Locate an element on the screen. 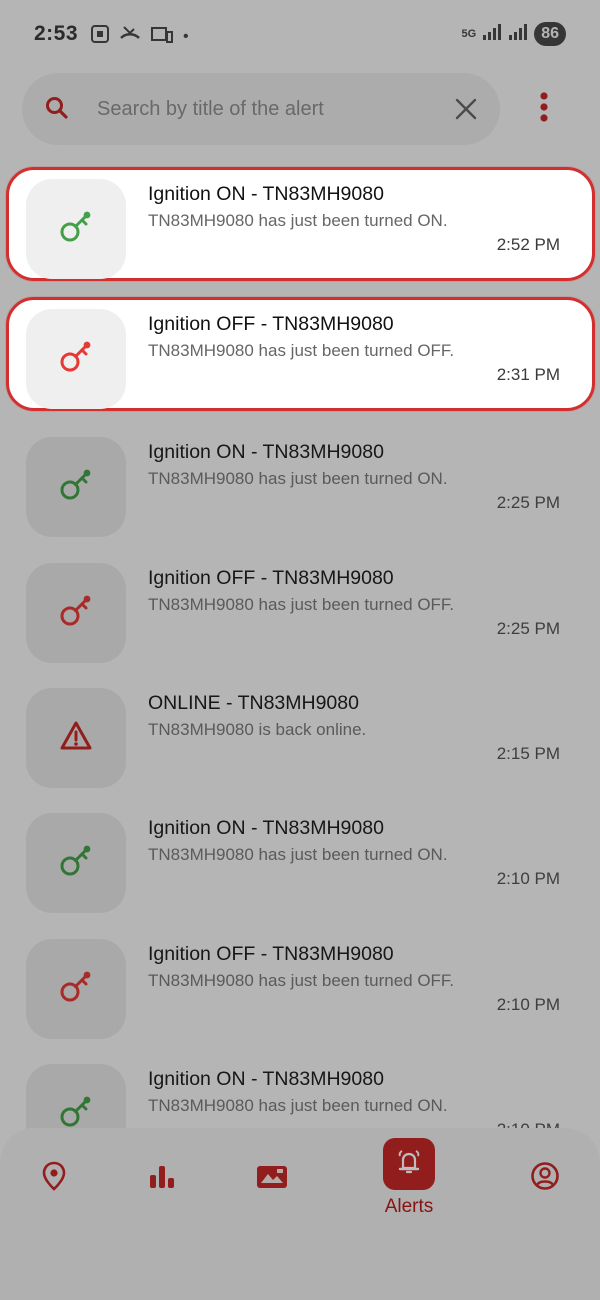  profile-icon is located at coordinates (545, 1178).